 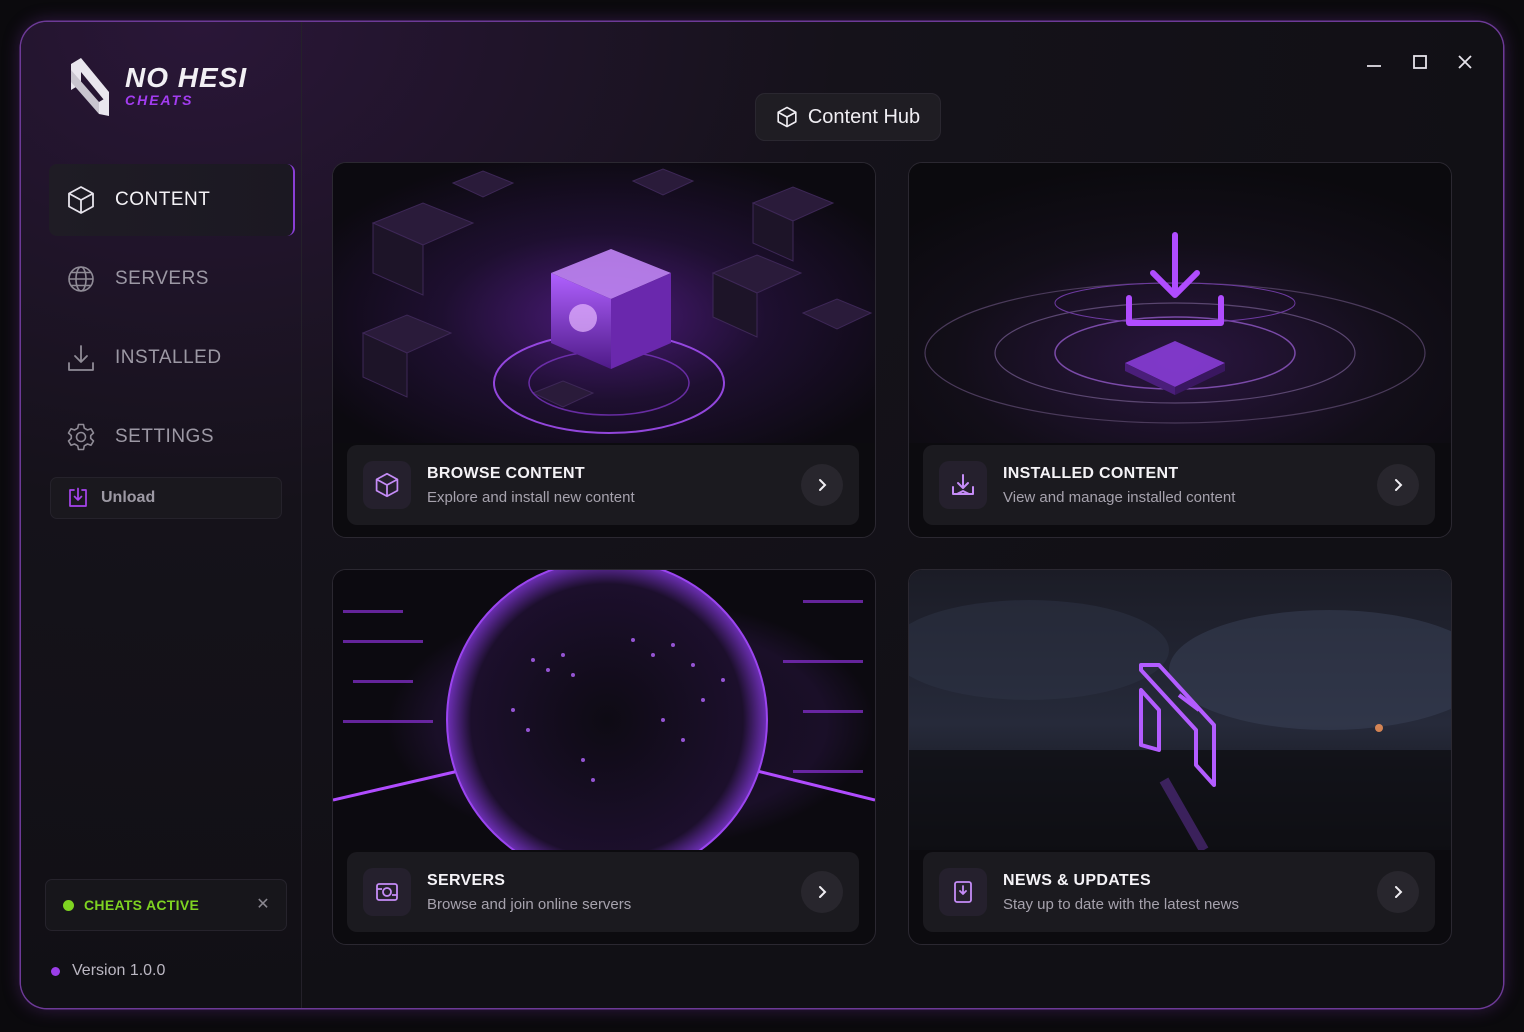 I want to click on sidebar-item-label: SETTINGS, so click(x=165, y=436).